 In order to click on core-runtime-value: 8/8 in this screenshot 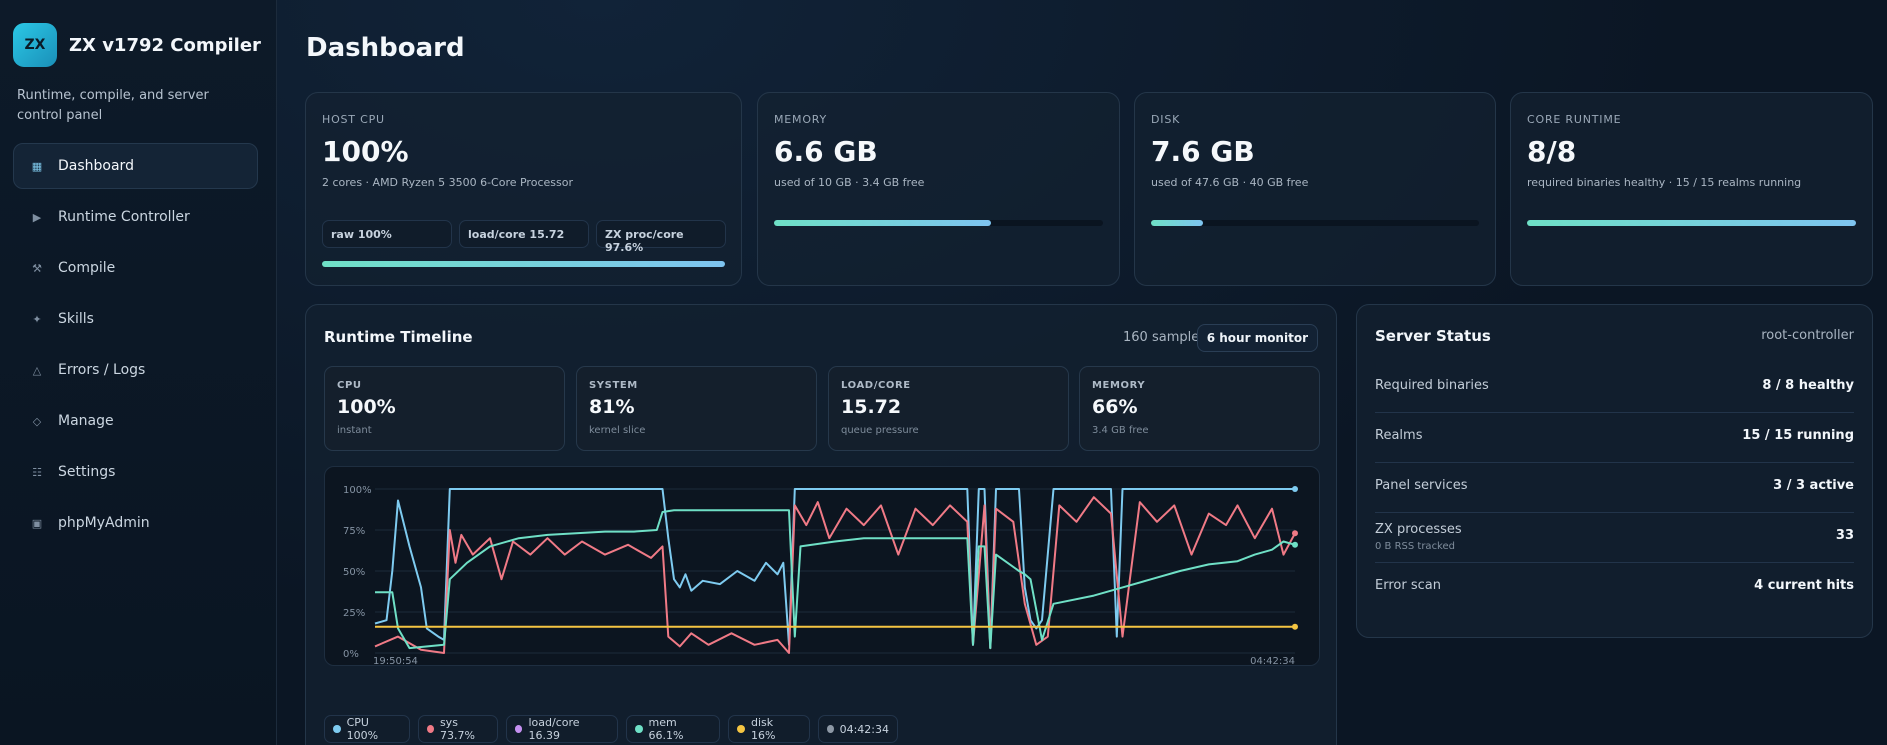, I will do `click(1552, 151)`.